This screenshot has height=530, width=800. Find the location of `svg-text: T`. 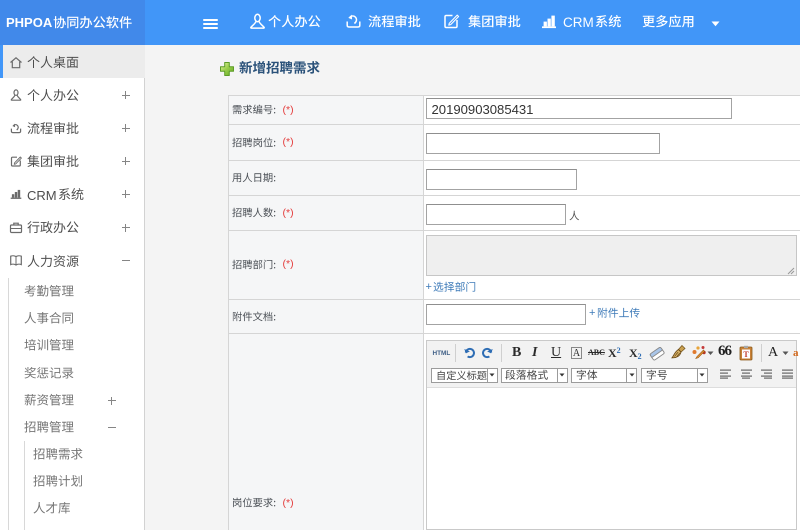

svg-text: T is located at coordinates (746, 354).